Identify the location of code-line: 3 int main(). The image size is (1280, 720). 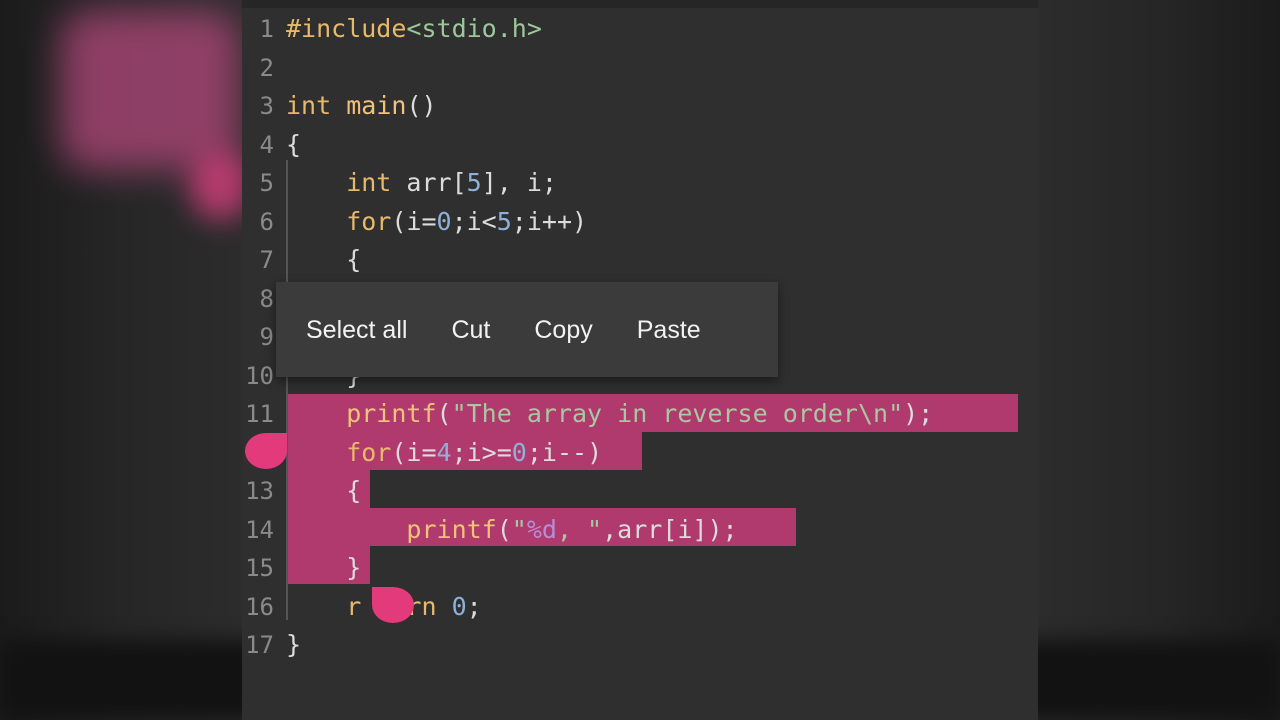
(640, 106).